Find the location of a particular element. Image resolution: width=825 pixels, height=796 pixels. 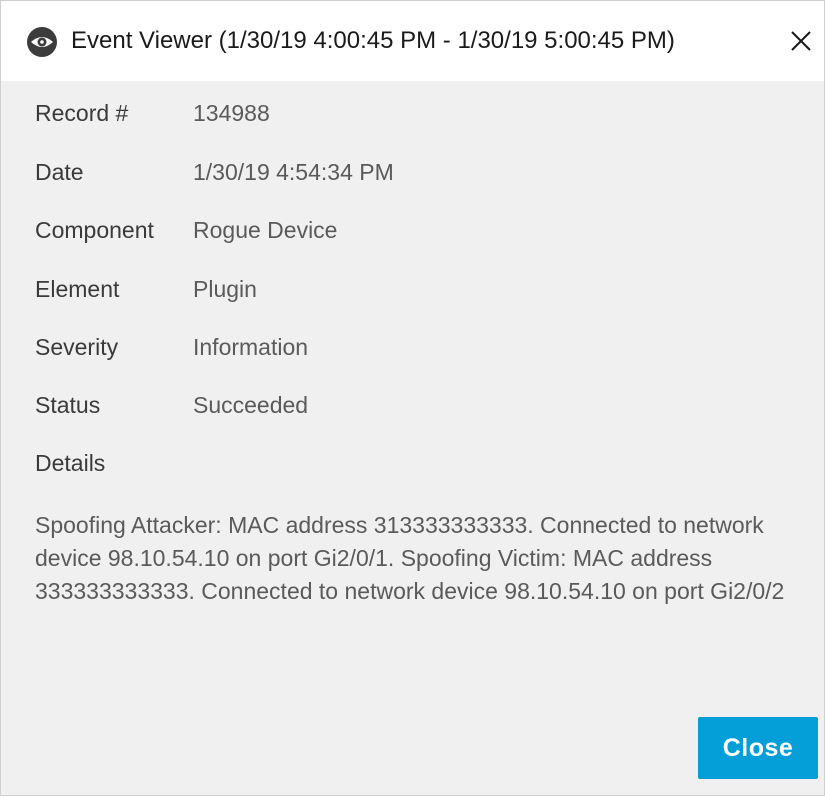

details-label: Details is located at coordinates (70, 463).